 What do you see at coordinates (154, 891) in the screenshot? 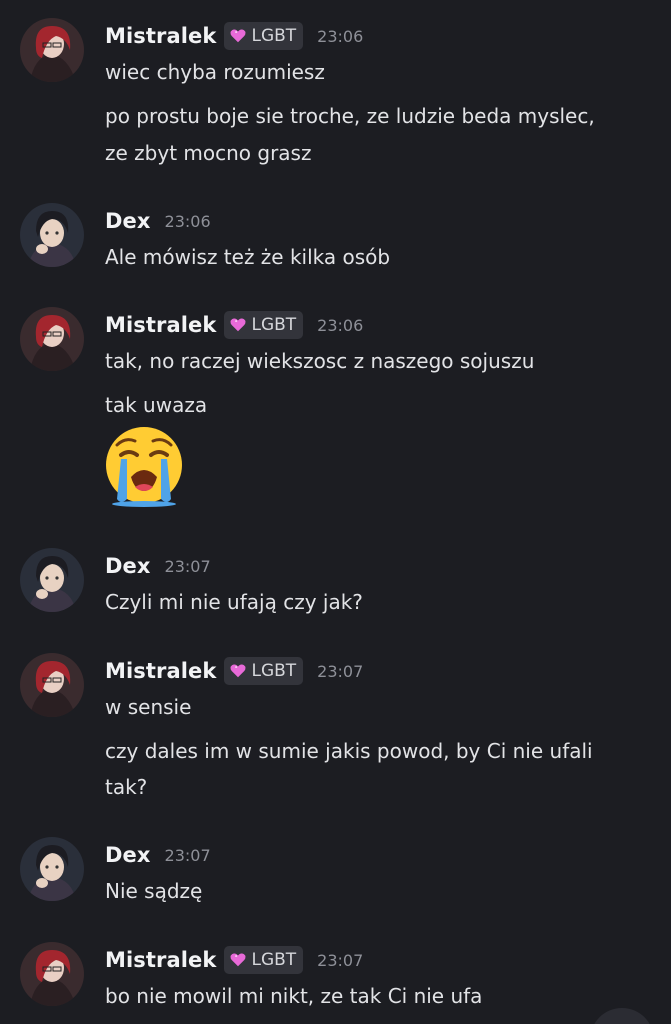
I see `message-text: Nie sądzę` at bounding box center [154, 891].